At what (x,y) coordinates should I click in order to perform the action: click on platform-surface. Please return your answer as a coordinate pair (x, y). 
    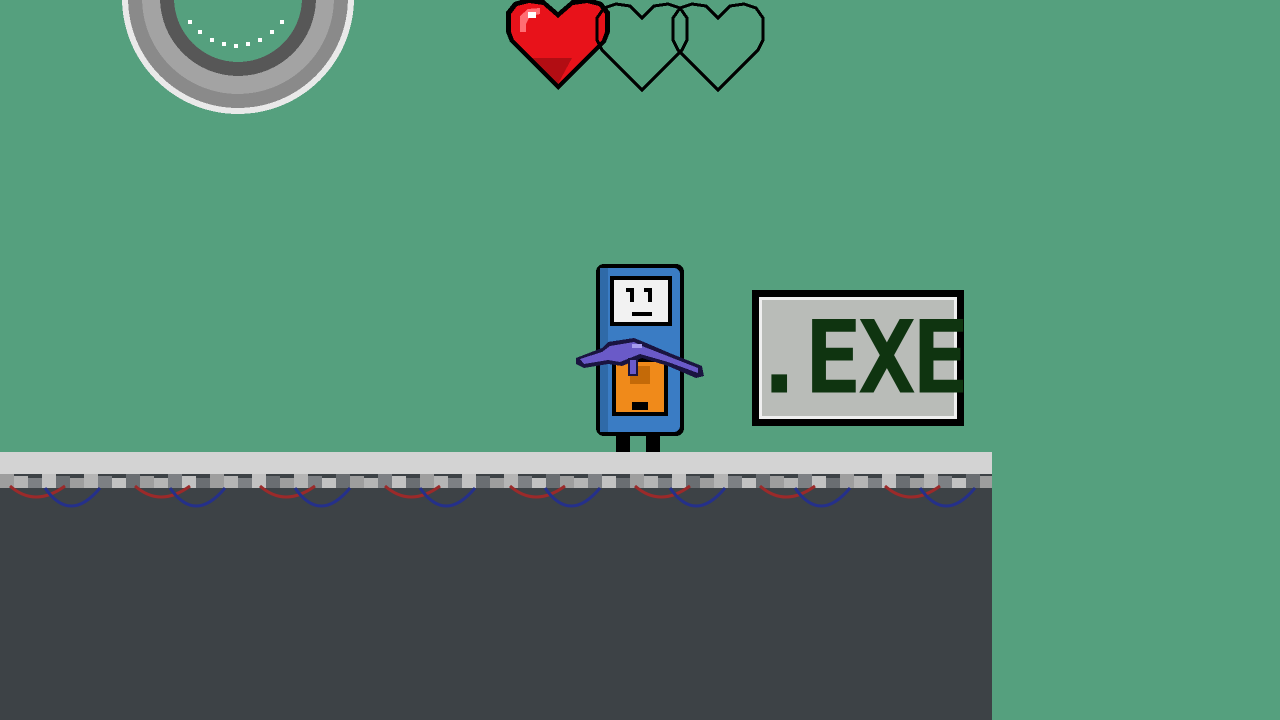
    Looking at the image, I should click on (496, 463).